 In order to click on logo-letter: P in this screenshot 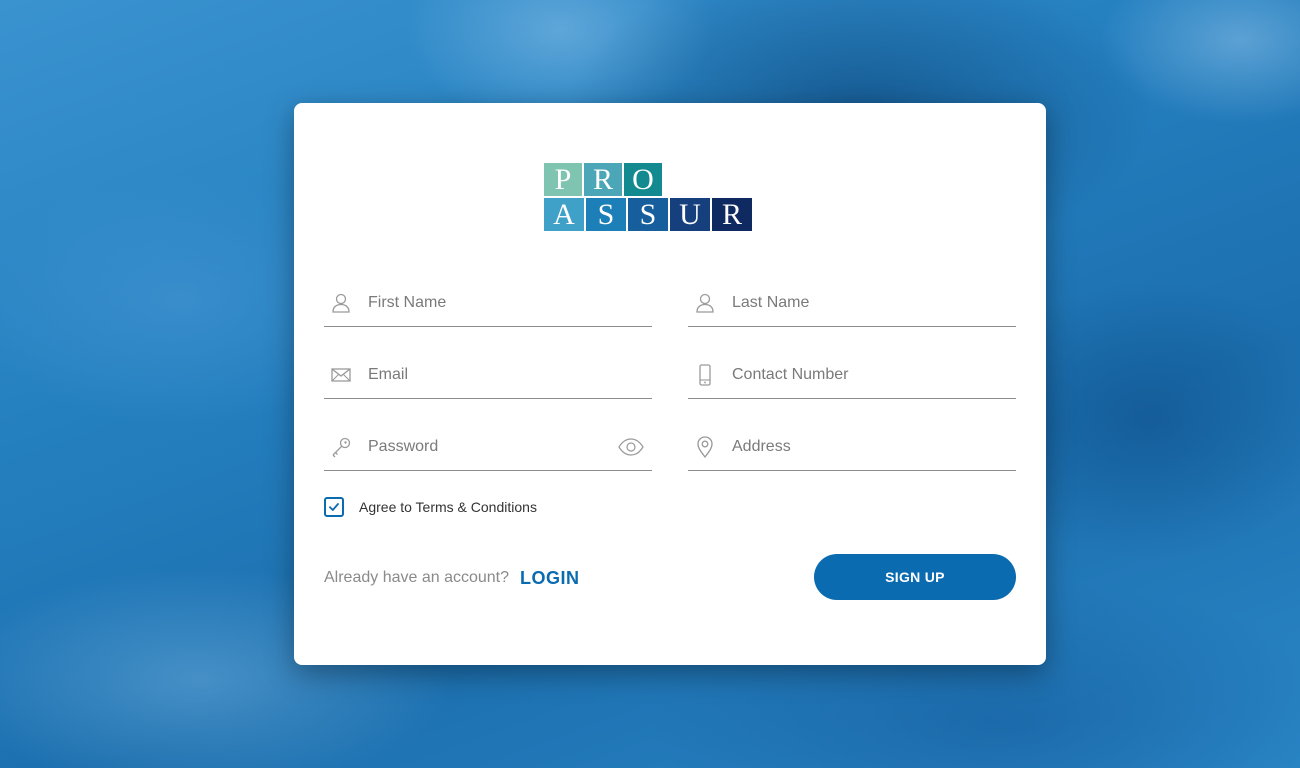, I will do `click(563, 179)`.